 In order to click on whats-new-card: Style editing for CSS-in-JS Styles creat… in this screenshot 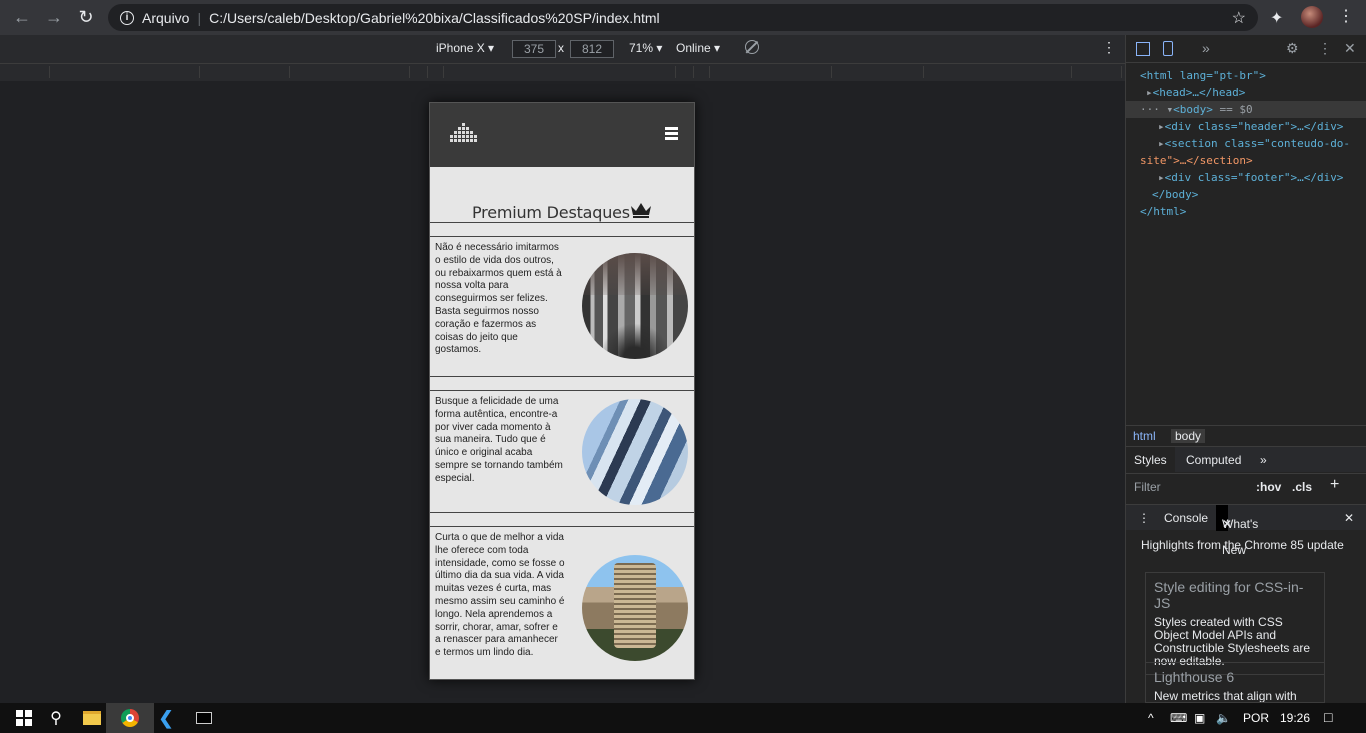, I will do `click(1235, 623)`.